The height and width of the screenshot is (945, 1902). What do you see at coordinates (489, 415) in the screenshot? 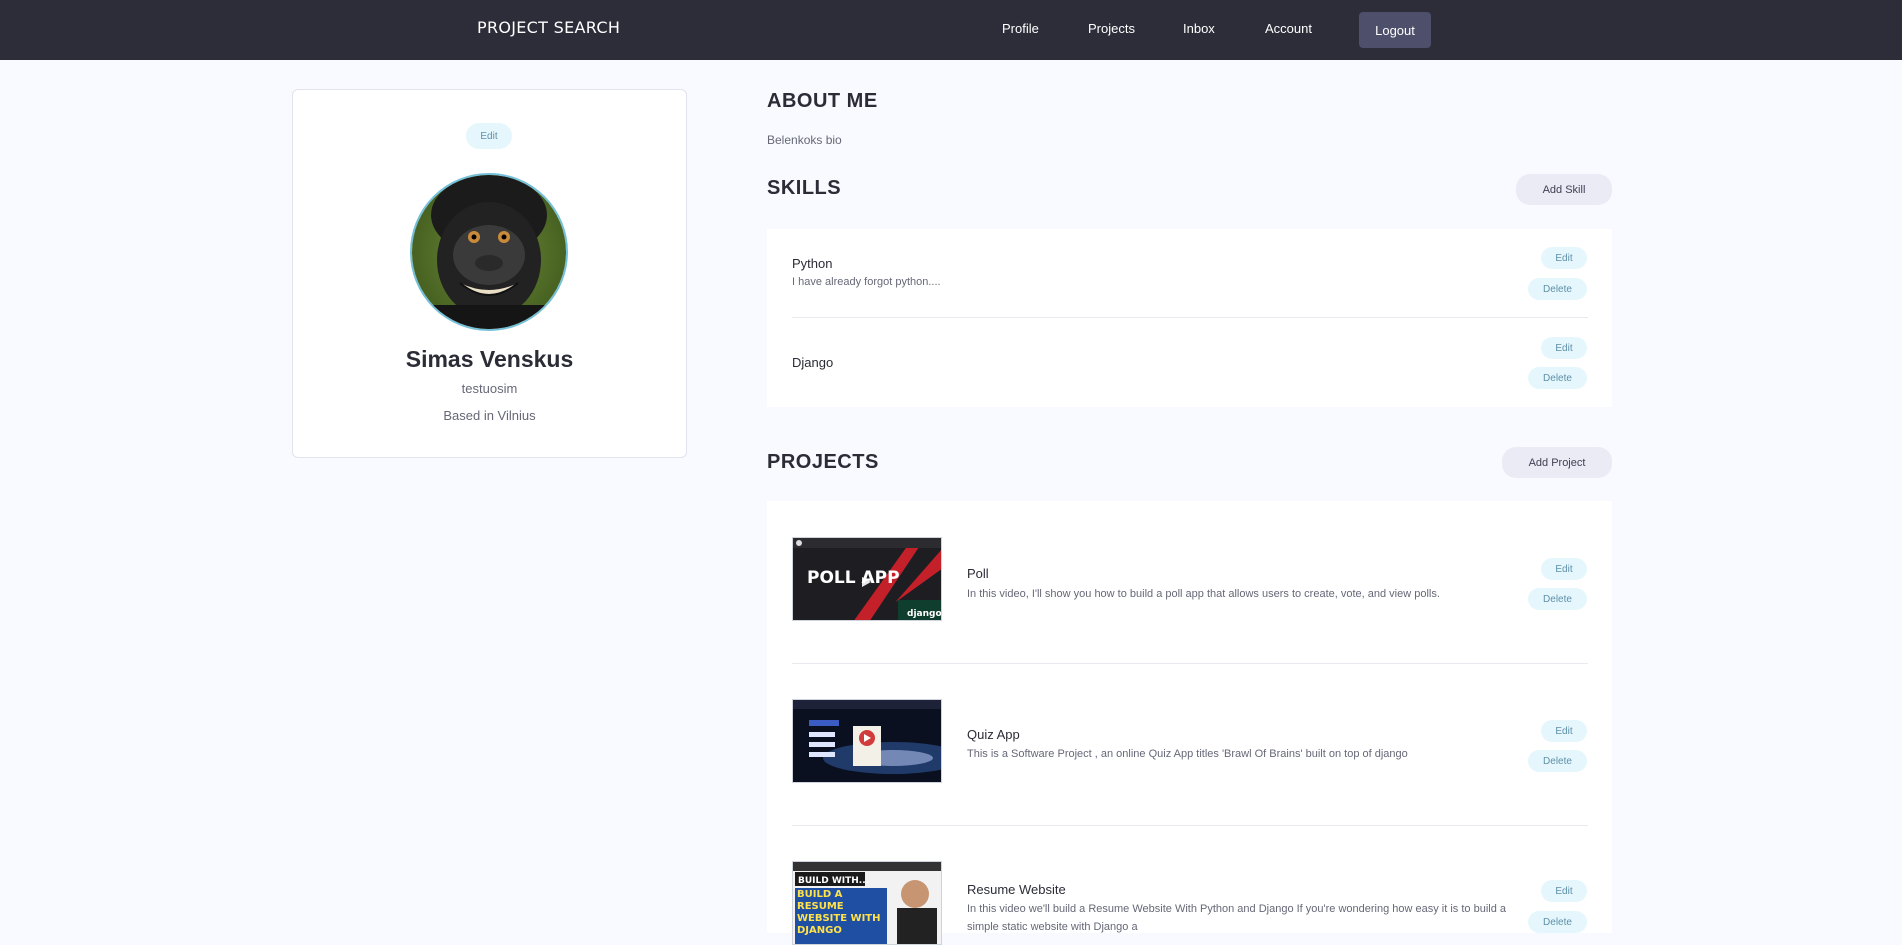
I see `profile-location: Based in Vilnius` at bounding box center [489, 415].